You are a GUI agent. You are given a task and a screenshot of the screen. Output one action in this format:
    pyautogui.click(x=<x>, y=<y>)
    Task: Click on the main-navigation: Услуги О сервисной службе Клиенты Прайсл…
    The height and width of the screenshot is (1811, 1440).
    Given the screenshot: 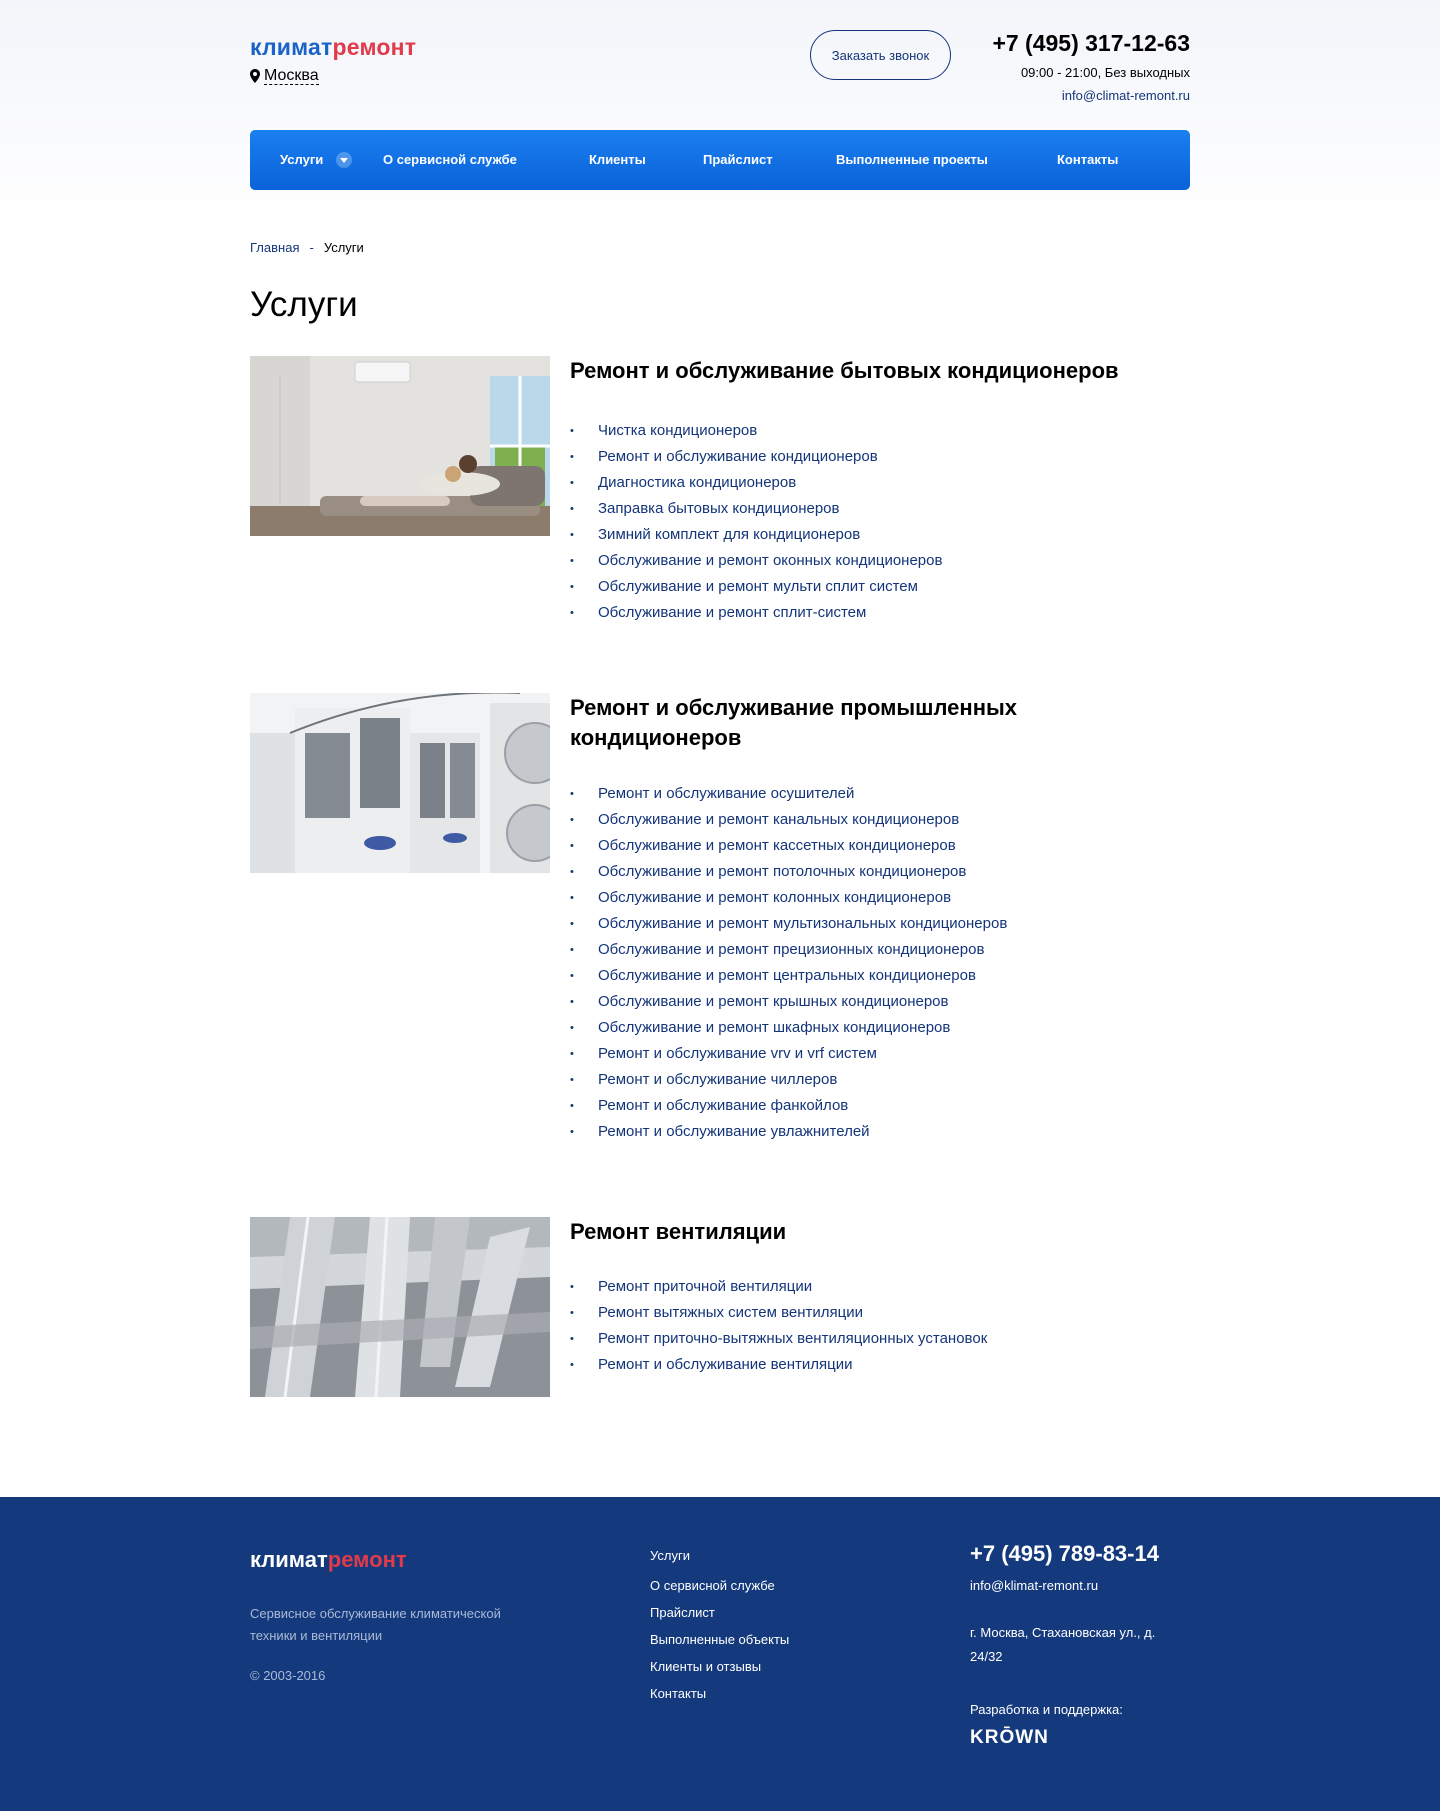 What is the action you would take?
    pyautogui.click(x=720, y=160)
    